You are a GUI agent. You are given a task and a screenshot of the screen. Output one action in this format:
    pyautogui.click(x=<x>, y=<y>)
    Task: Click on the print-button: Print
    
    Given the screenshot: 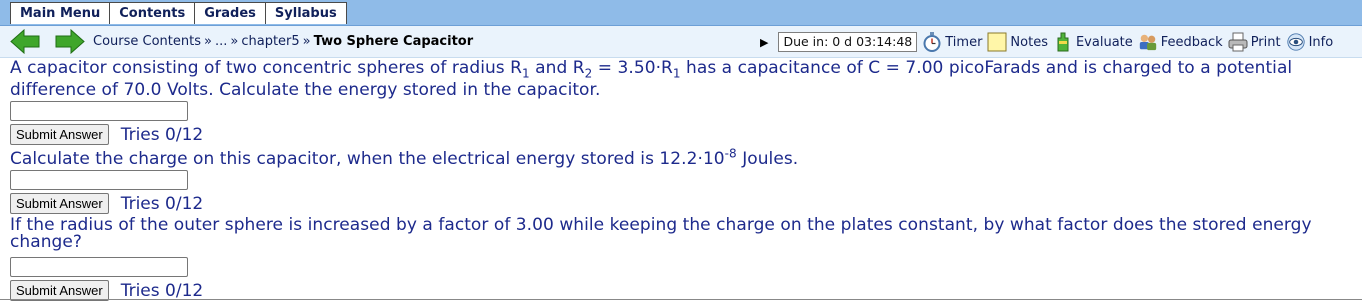 What is the action you would take?
    pyautogui.click(x=1254, y=42)
    